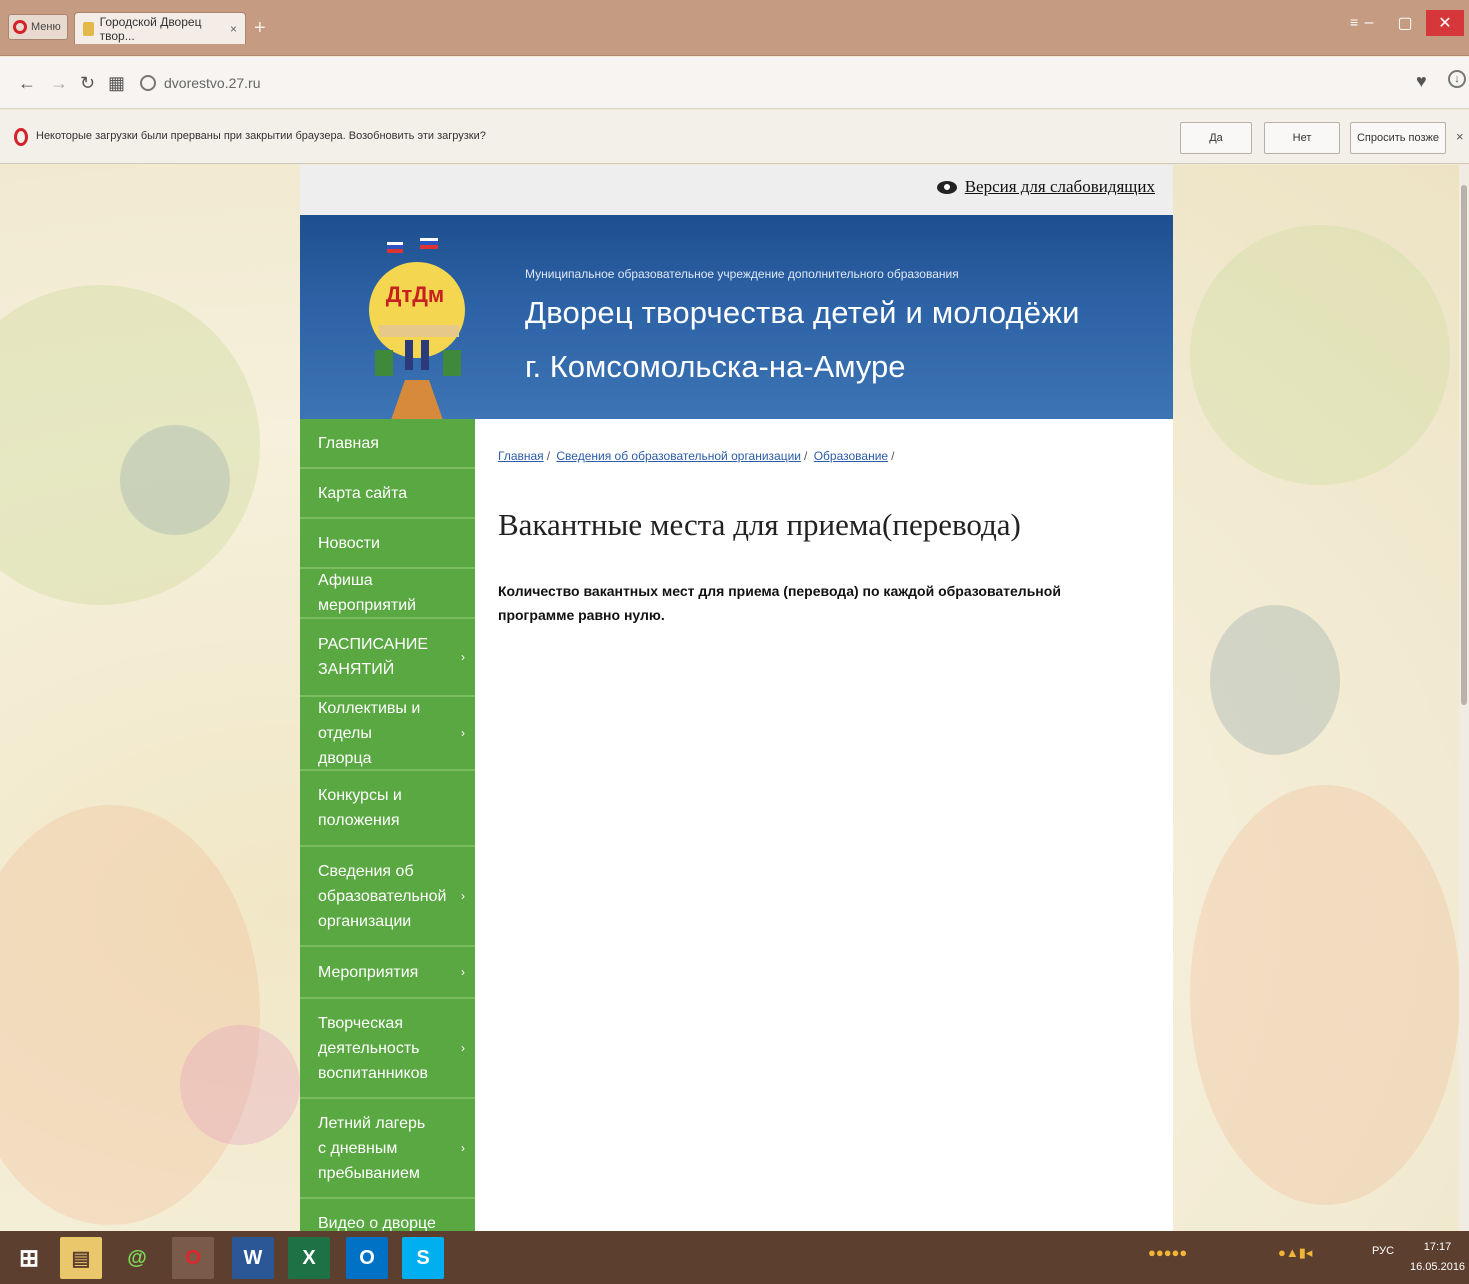  What do you see at coordinates (148, 83) in the screenshot?
I see `globe-icon` at bounding box center [148, 83].